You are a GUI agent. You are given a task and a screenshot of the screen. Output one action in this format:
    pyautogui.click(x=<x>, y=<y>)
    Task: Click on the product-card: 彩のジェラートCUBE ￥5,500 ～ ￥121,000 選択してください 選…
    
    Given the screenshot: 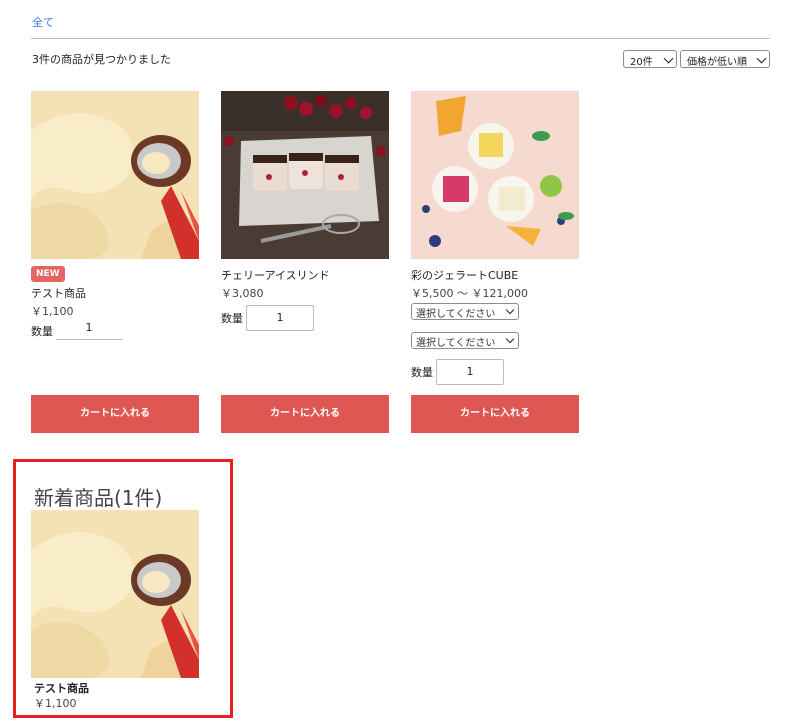 What is the action you would take?
    pyautogui.click(x=495, y=238)
    